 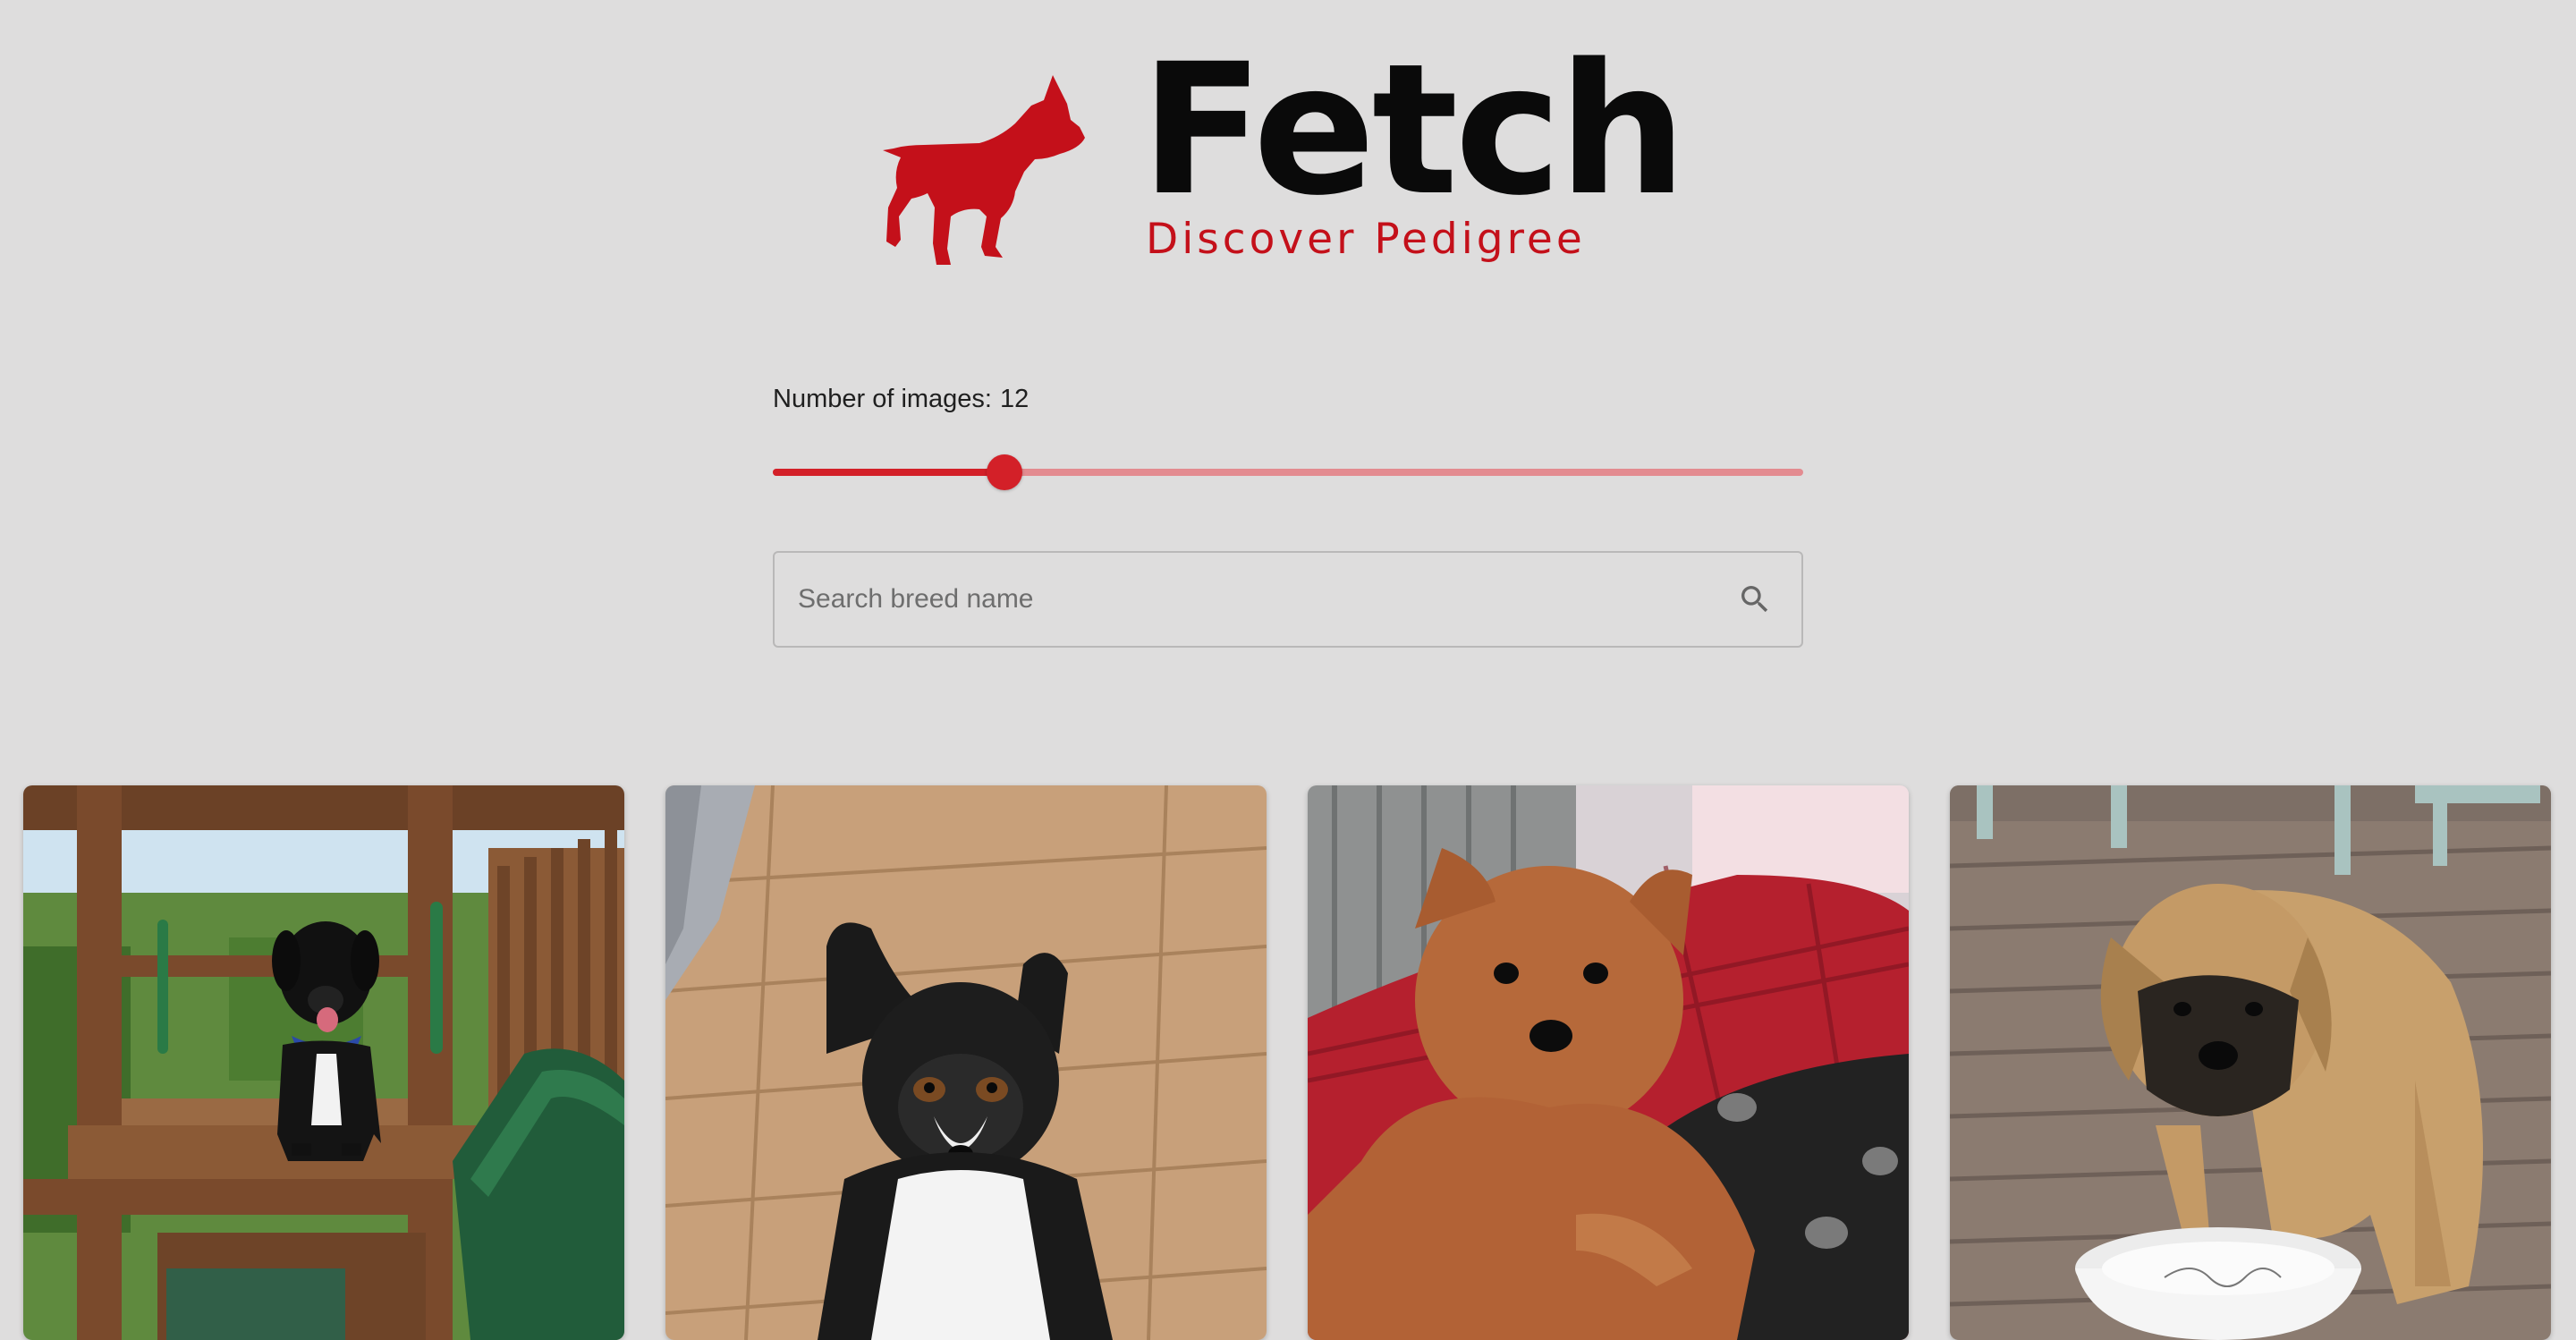 What do you see at coordinates (888, 472) in the screenshot?
I see `slider-fill` at bounding box center [888, 472].